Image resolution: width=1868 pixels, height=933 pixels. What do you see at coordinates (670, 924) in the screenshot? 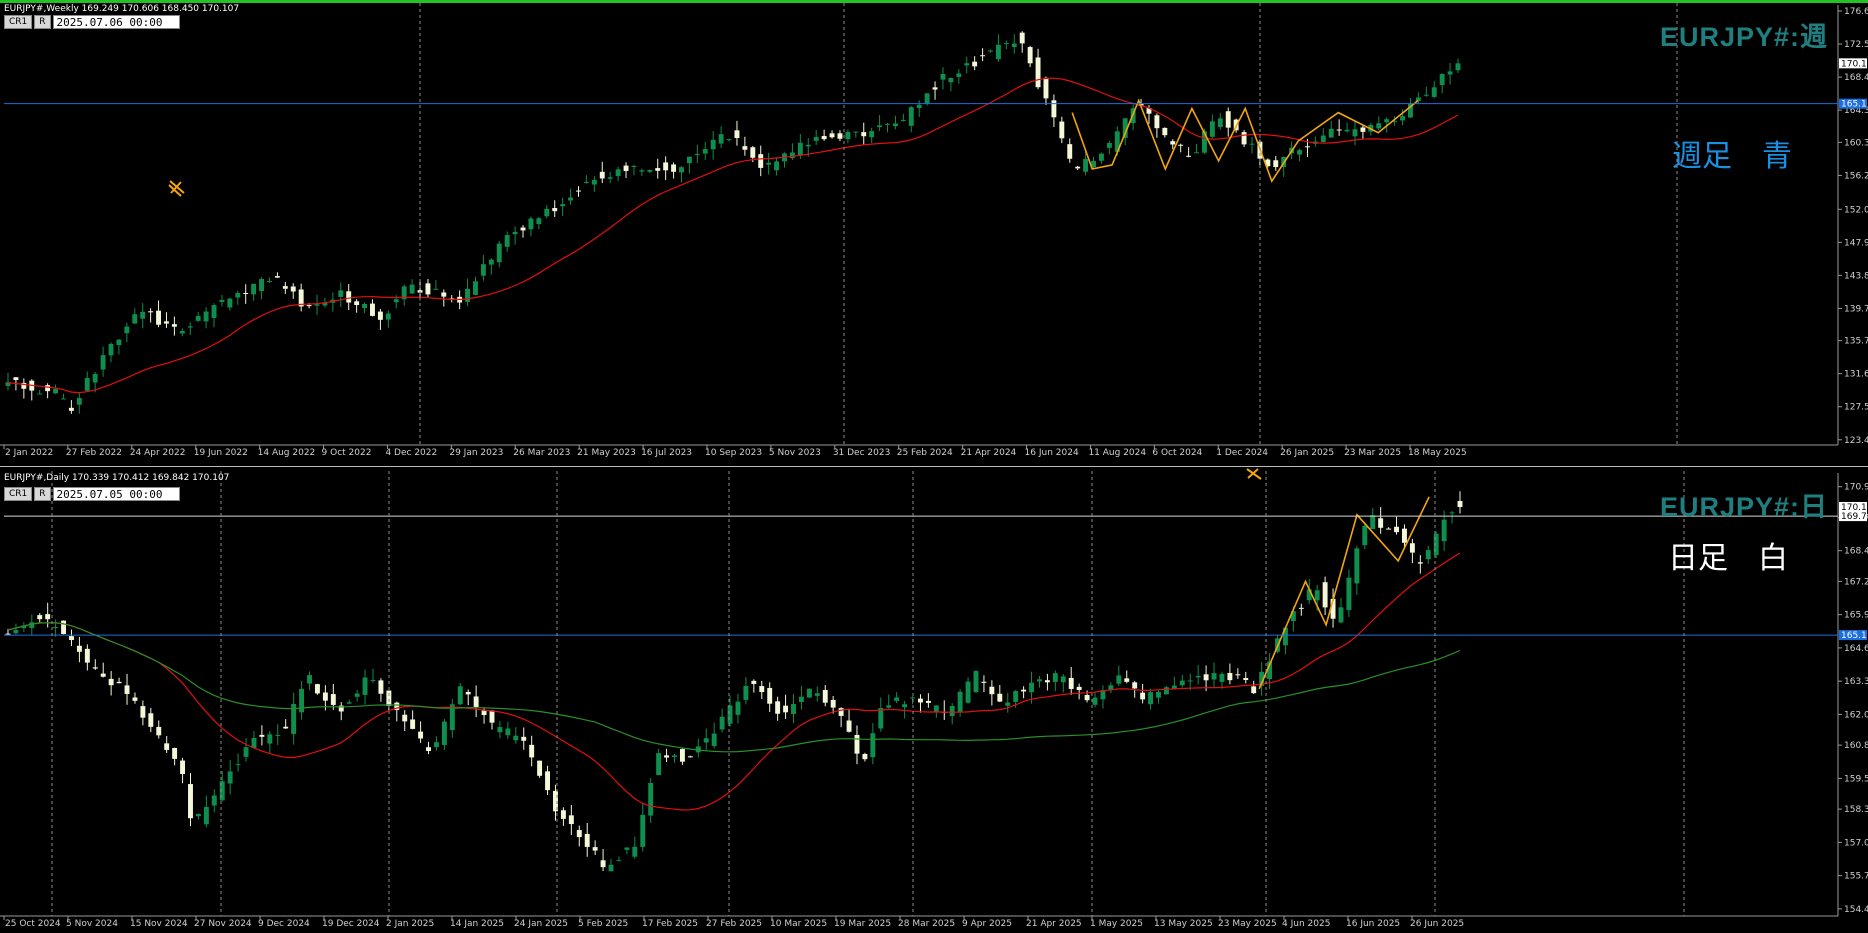
I see `x-tick-label: 17 Feb 2025` at bounding box center [670, 924].